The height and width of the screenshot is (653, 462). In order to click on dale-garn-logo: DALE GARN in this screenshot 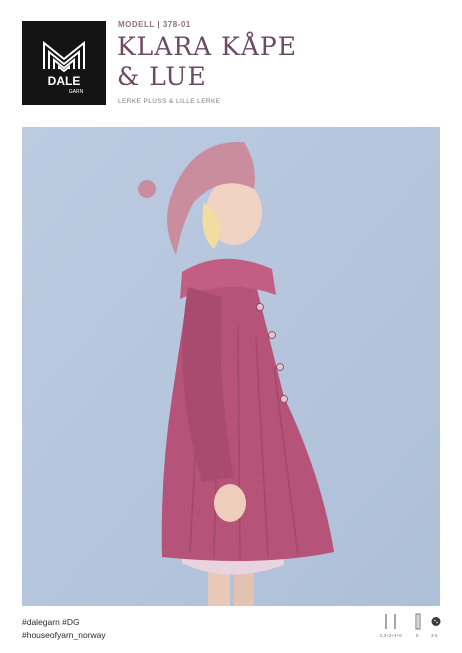, I will do `click(64, 63)`.